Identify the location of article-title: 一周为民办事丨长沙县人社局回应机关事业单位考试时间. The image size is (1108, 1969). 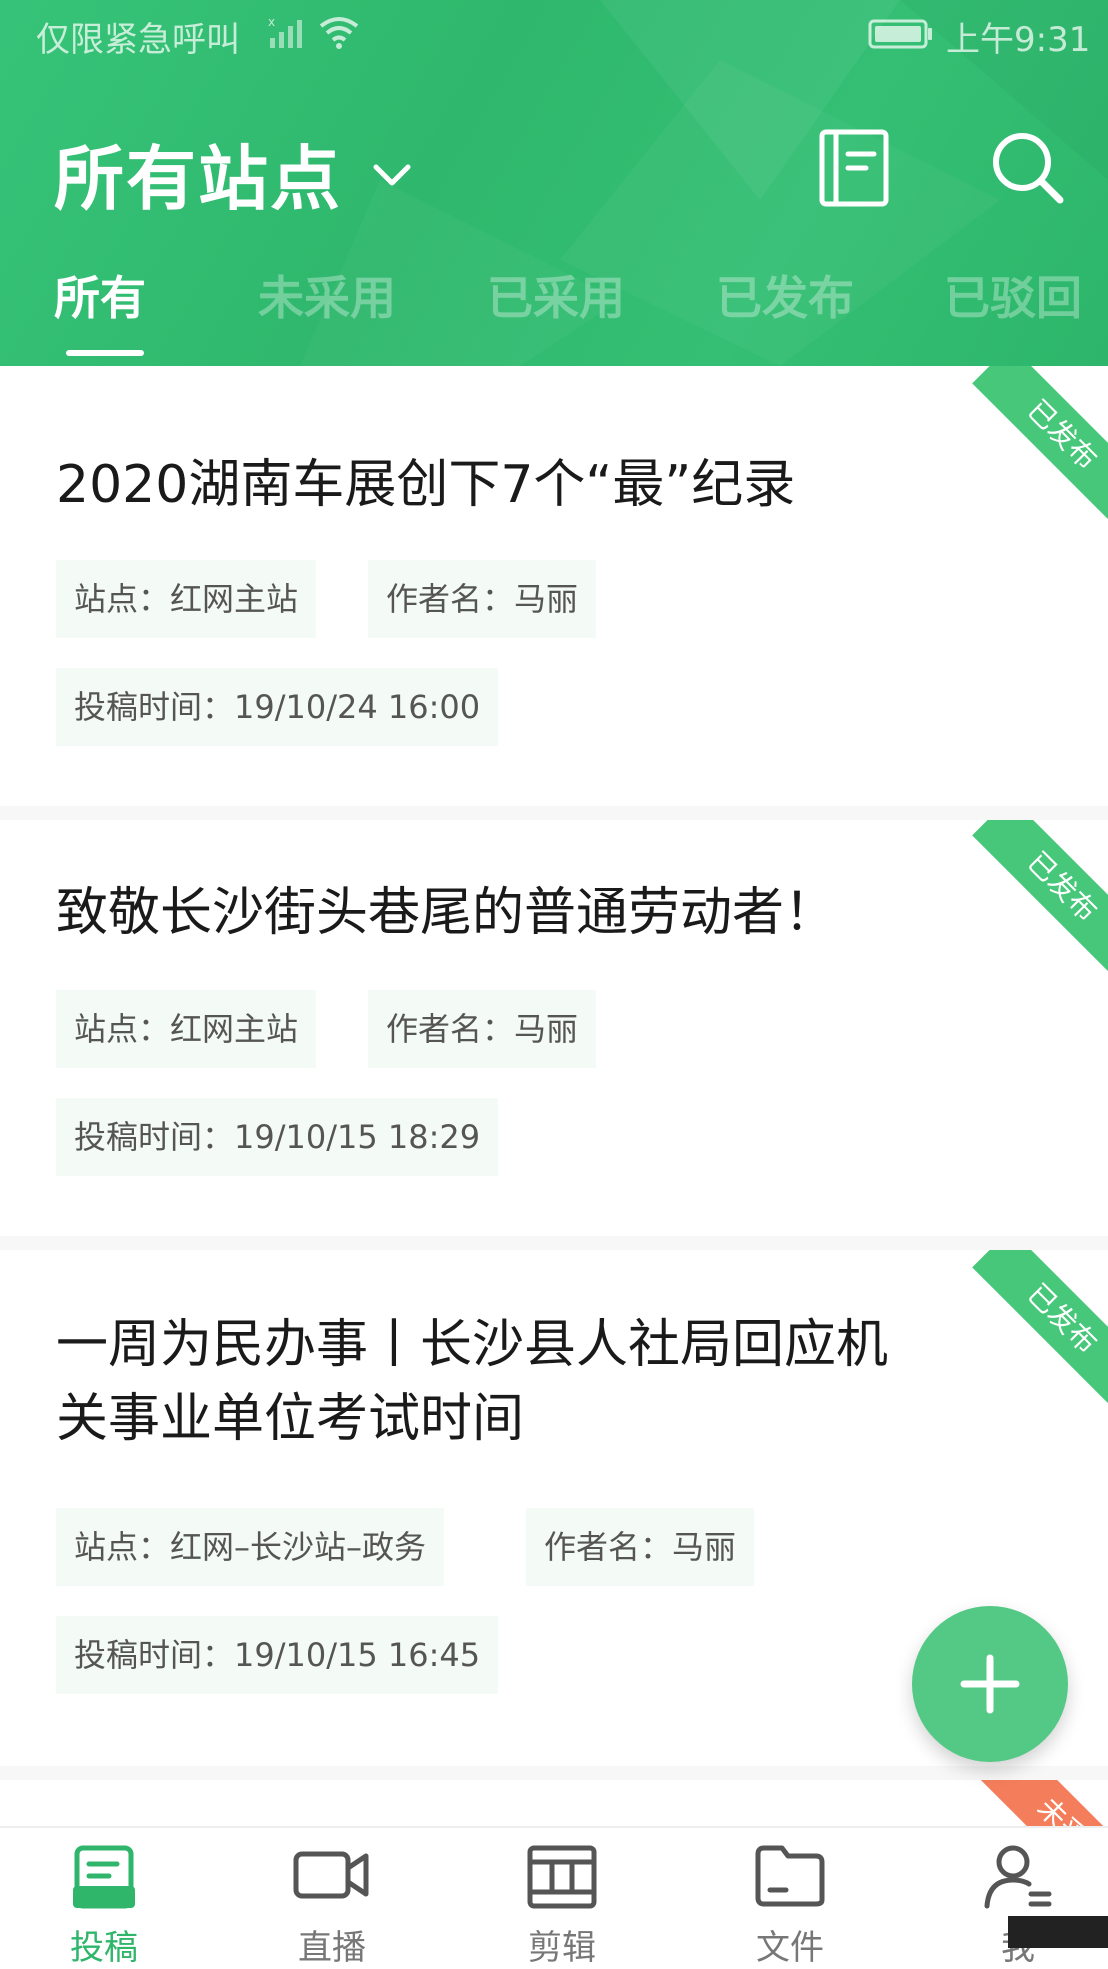
(472, 1382).